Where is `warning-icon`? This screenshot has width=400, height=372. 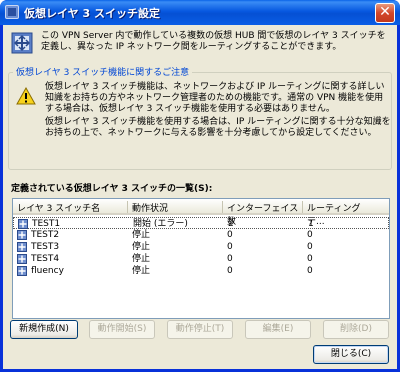
warning-icon is located at coordinates (26, 96).